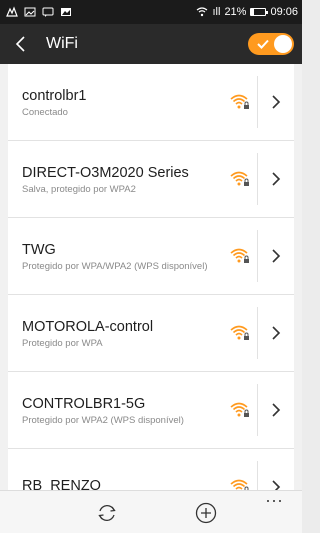 This screenshot has height=533, width=320. I want to click on network-status: Protegido por WPA, so click(62, 343).